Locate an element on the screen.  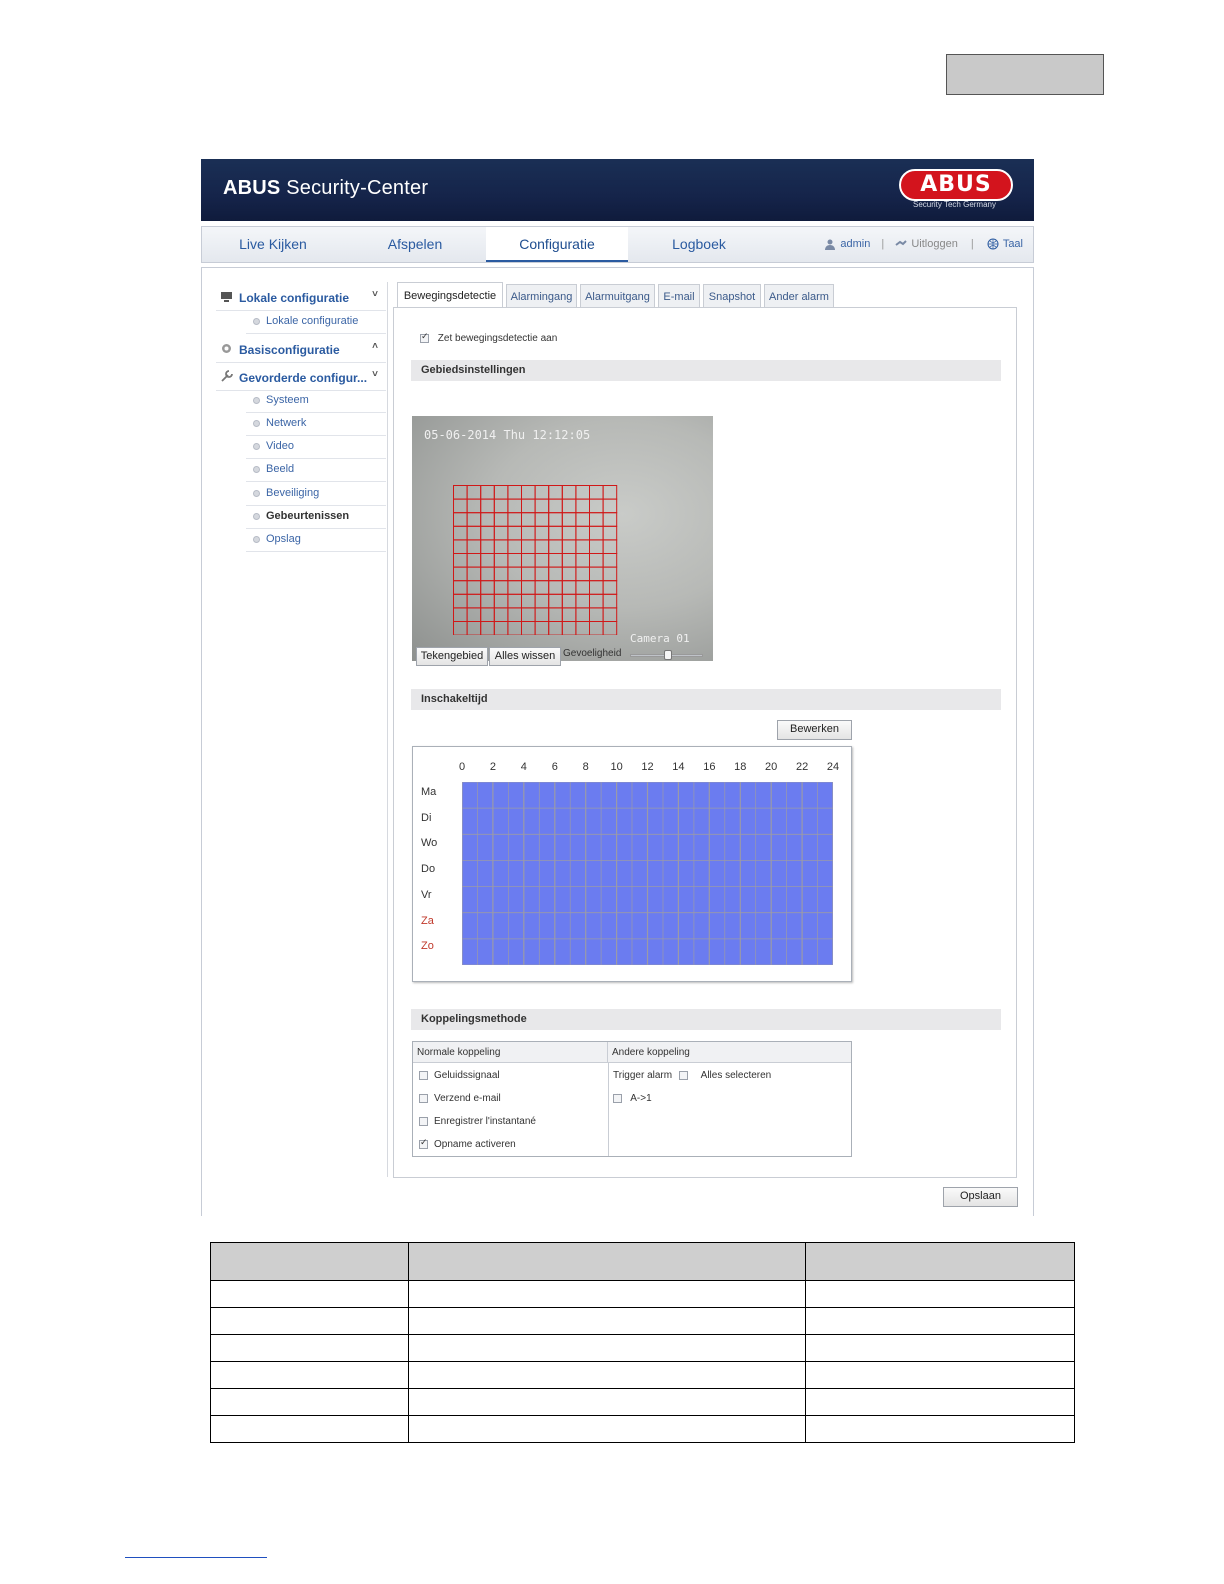
camera-preview: 05-06-2014 Thu 12:12:05 Camera 01 is located at coordinates (562, 538).